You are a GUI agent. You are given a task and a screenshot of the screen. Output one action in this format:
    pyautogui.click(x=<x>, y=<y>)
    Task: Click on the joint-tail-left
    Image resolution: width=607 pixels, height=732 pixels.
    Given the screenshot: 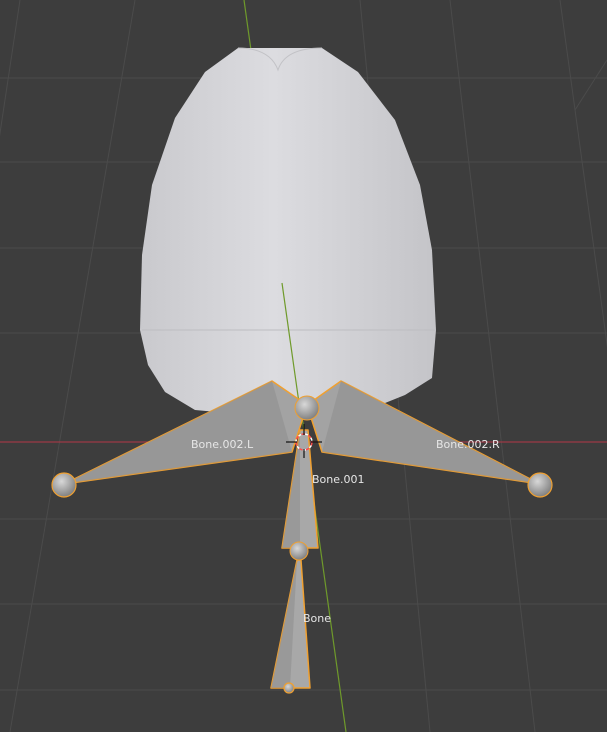 What is the action you would take?
    pyautogui.click(x=64, y=485)
    